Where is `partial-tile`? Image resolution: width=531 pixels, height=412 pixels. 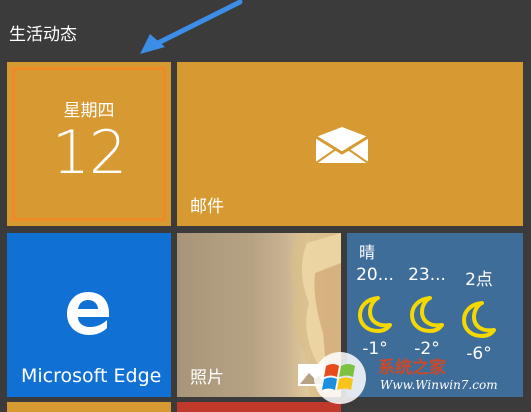 partial-tile is located at coordinates (89, 407).